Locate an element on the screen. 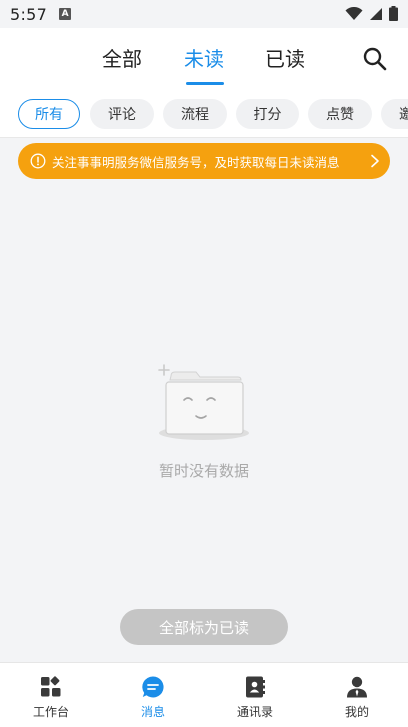 This screenshot has width=408, height=727. bottom-nav: 工作台 消息 通讯录 我的 is located at coordinates (204, 694).